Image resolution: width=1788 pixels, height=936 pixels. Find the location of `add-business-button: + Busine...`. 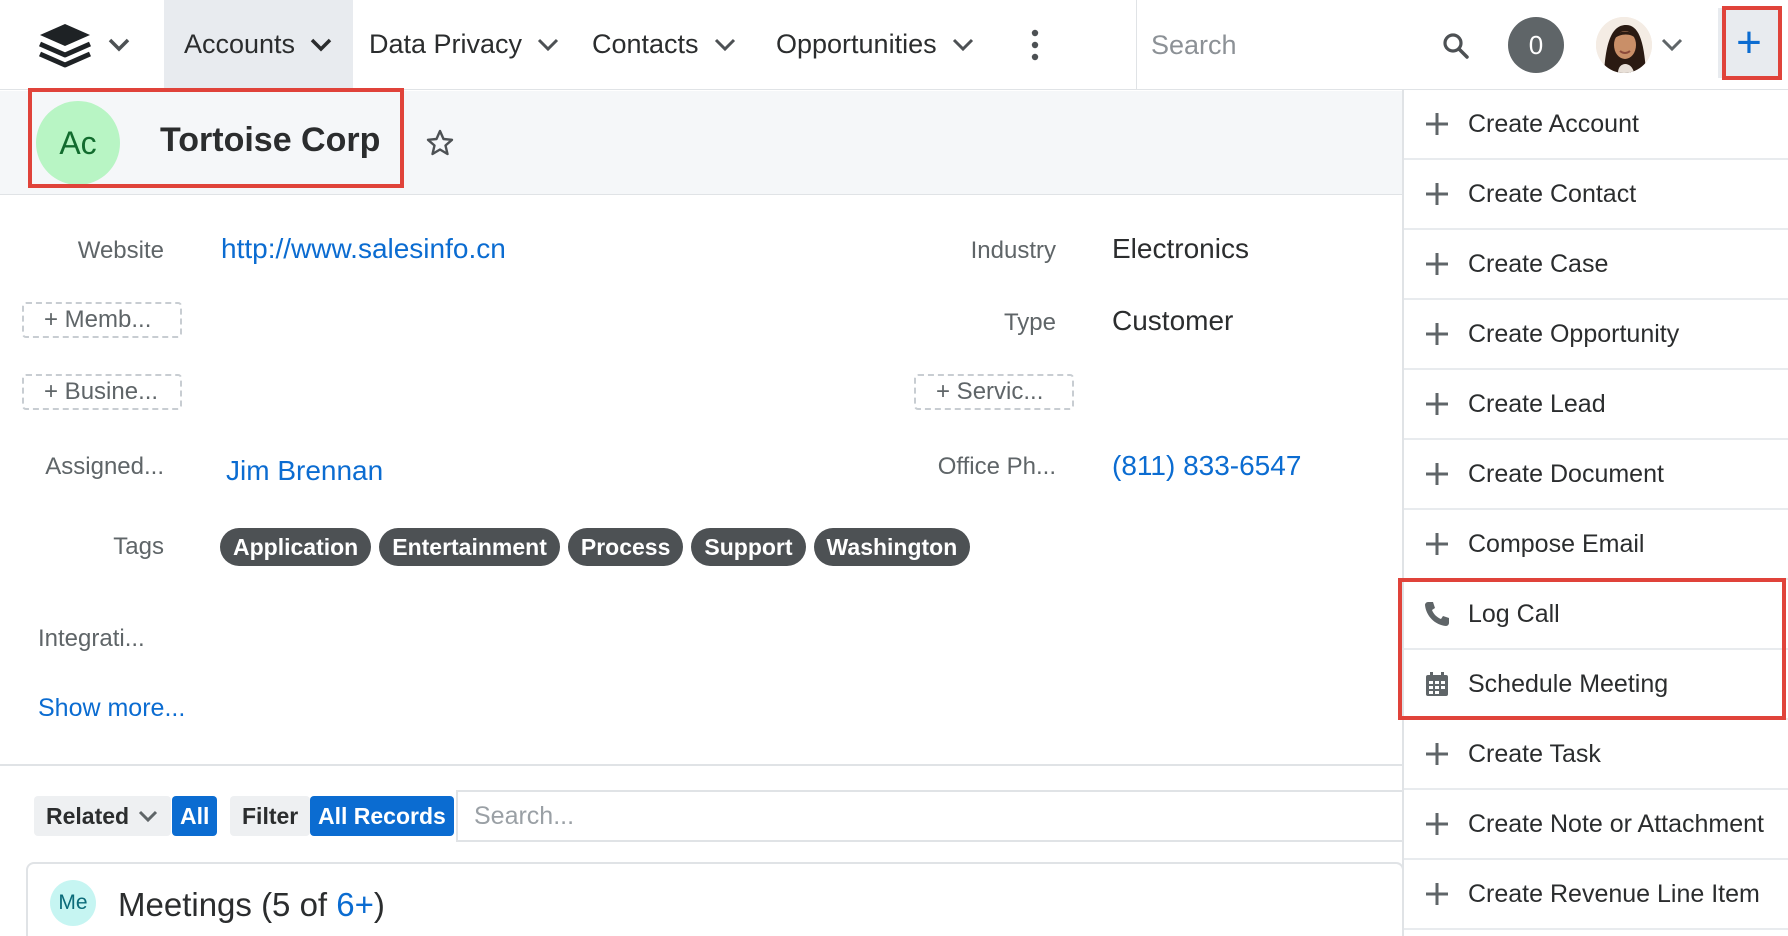

add-business-button: + Busine... is located at coordinates (102, 392).